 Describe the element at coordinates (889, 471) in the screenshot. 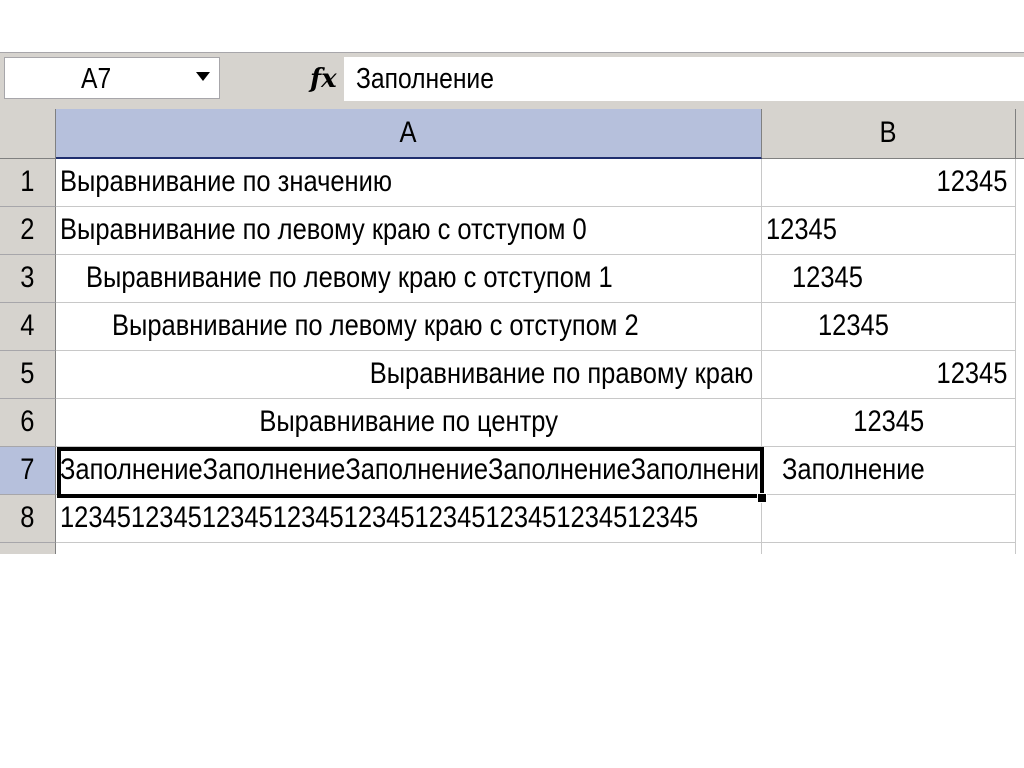

I see `cell-b7: Заполнение` at that location.